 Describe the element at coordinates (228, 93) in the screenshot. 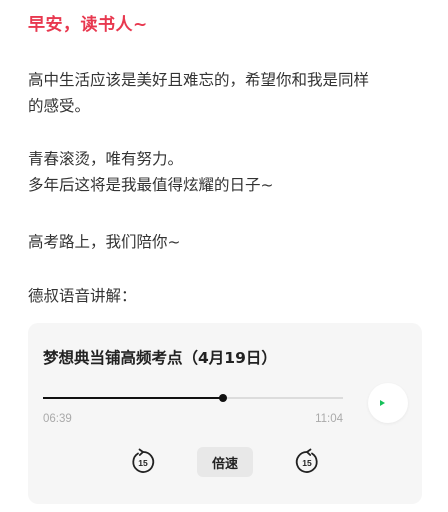

I see `paragraph-intro: 高中生活应该是美好且难忘的，希望你和我是同样 的感受。` at that location.